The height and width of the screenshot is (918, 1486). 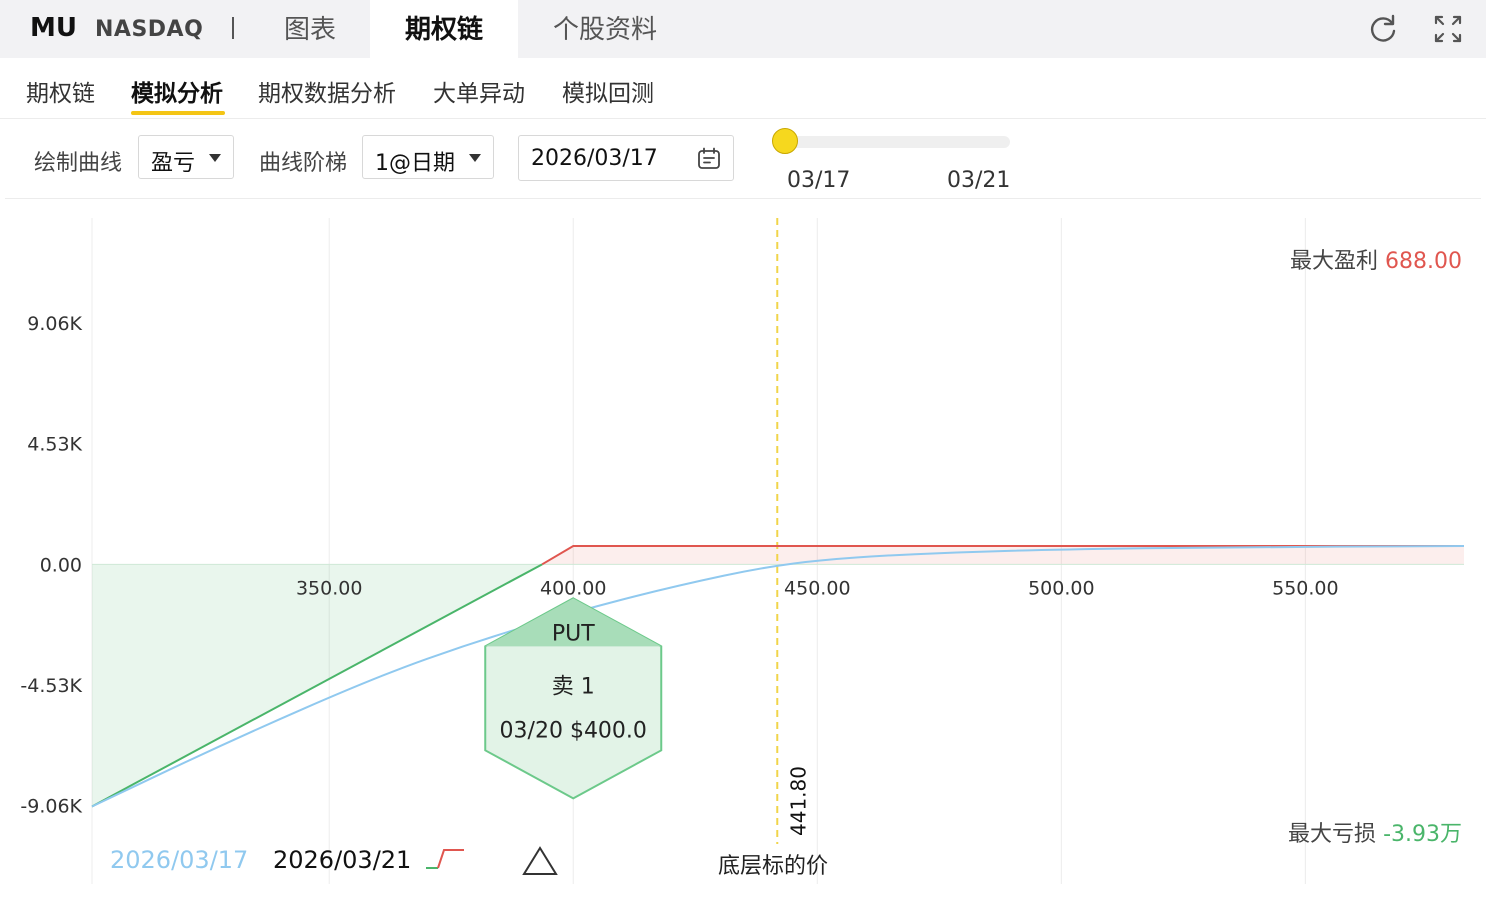 What do you see at coordinates (445, 859) in the screenshot?
I see `payoff-curve-icon` at bounding box center [445, 859].